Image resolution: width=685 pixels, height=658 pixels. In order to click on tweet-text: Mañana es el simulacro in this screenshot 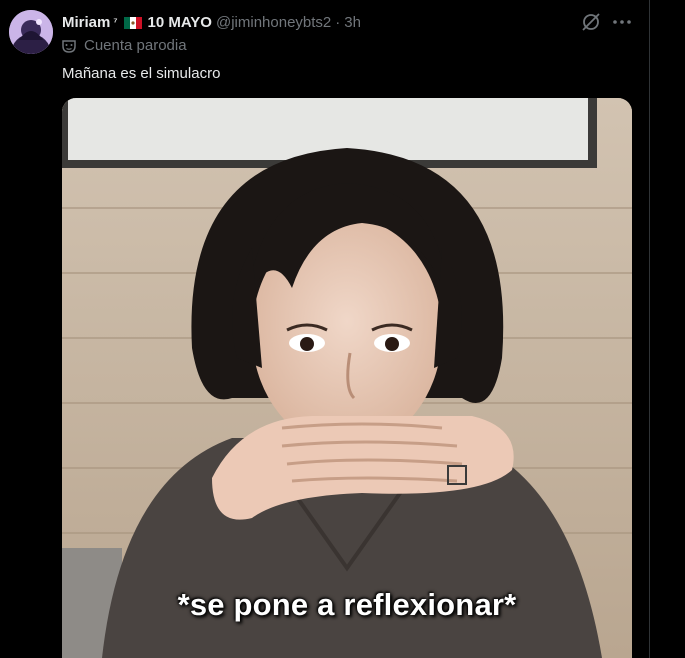, I will do `click(141, 73)`.